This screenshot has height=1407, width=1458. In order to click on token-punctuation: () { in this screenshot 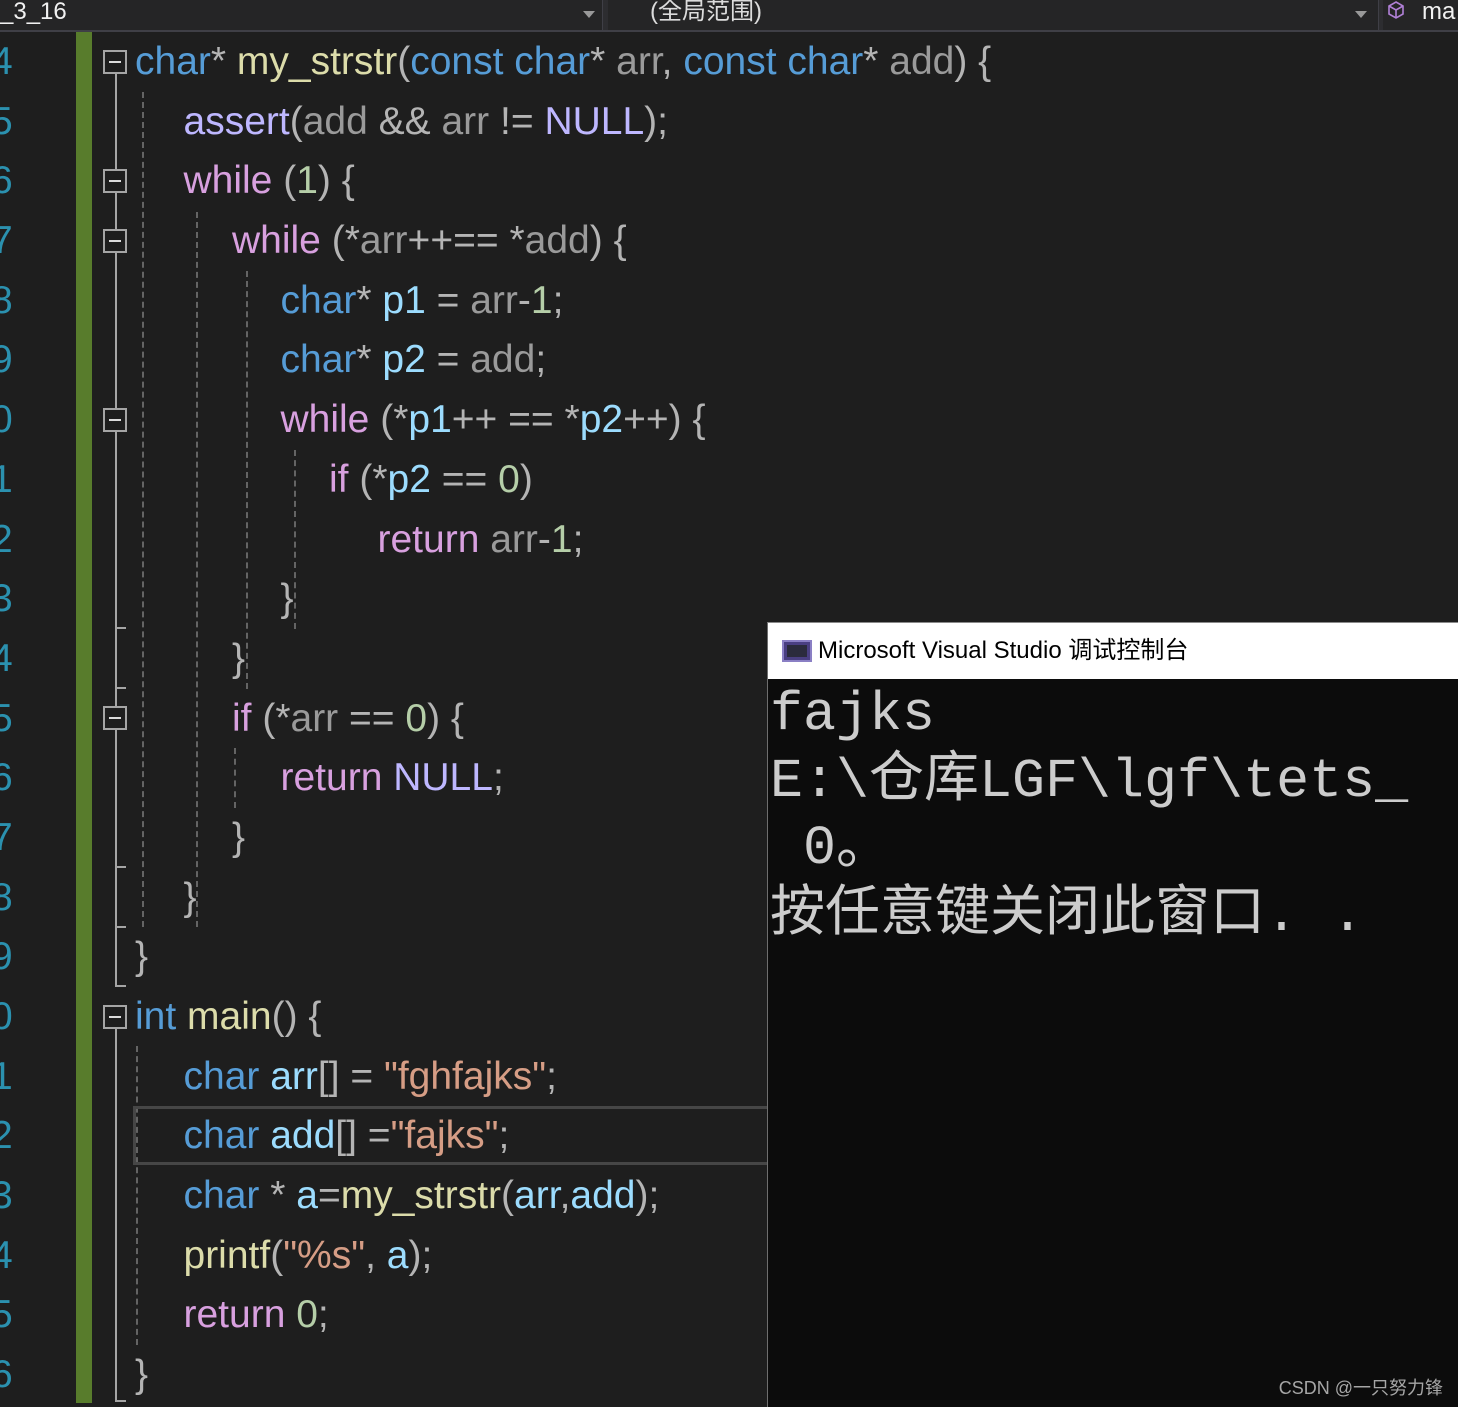, I will do `click(296, 1016)`.